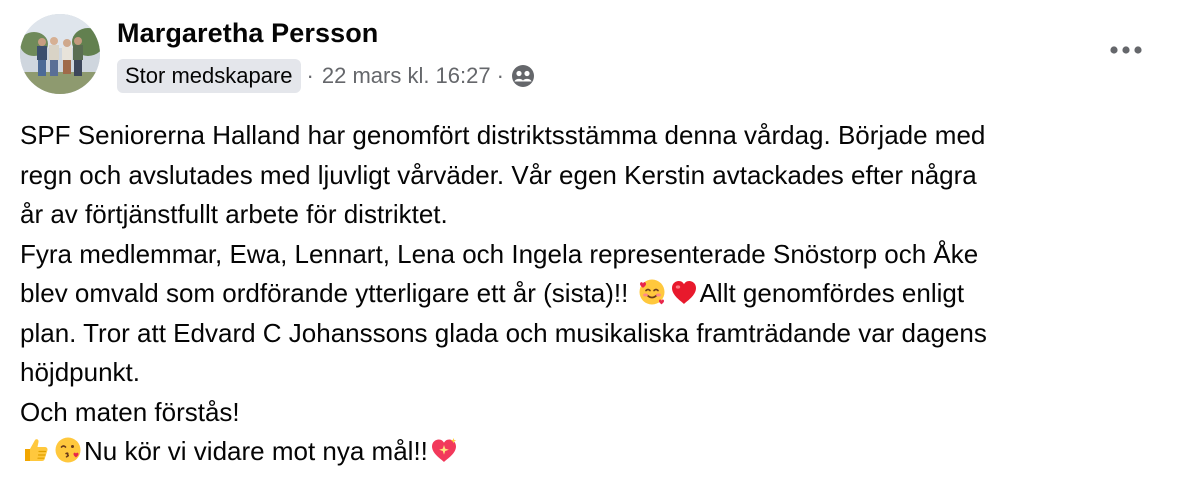 This screenshot has height=488, width=1188. I want to click on post-line-segment: Allt genomfördes enligt, so click(832, 293).